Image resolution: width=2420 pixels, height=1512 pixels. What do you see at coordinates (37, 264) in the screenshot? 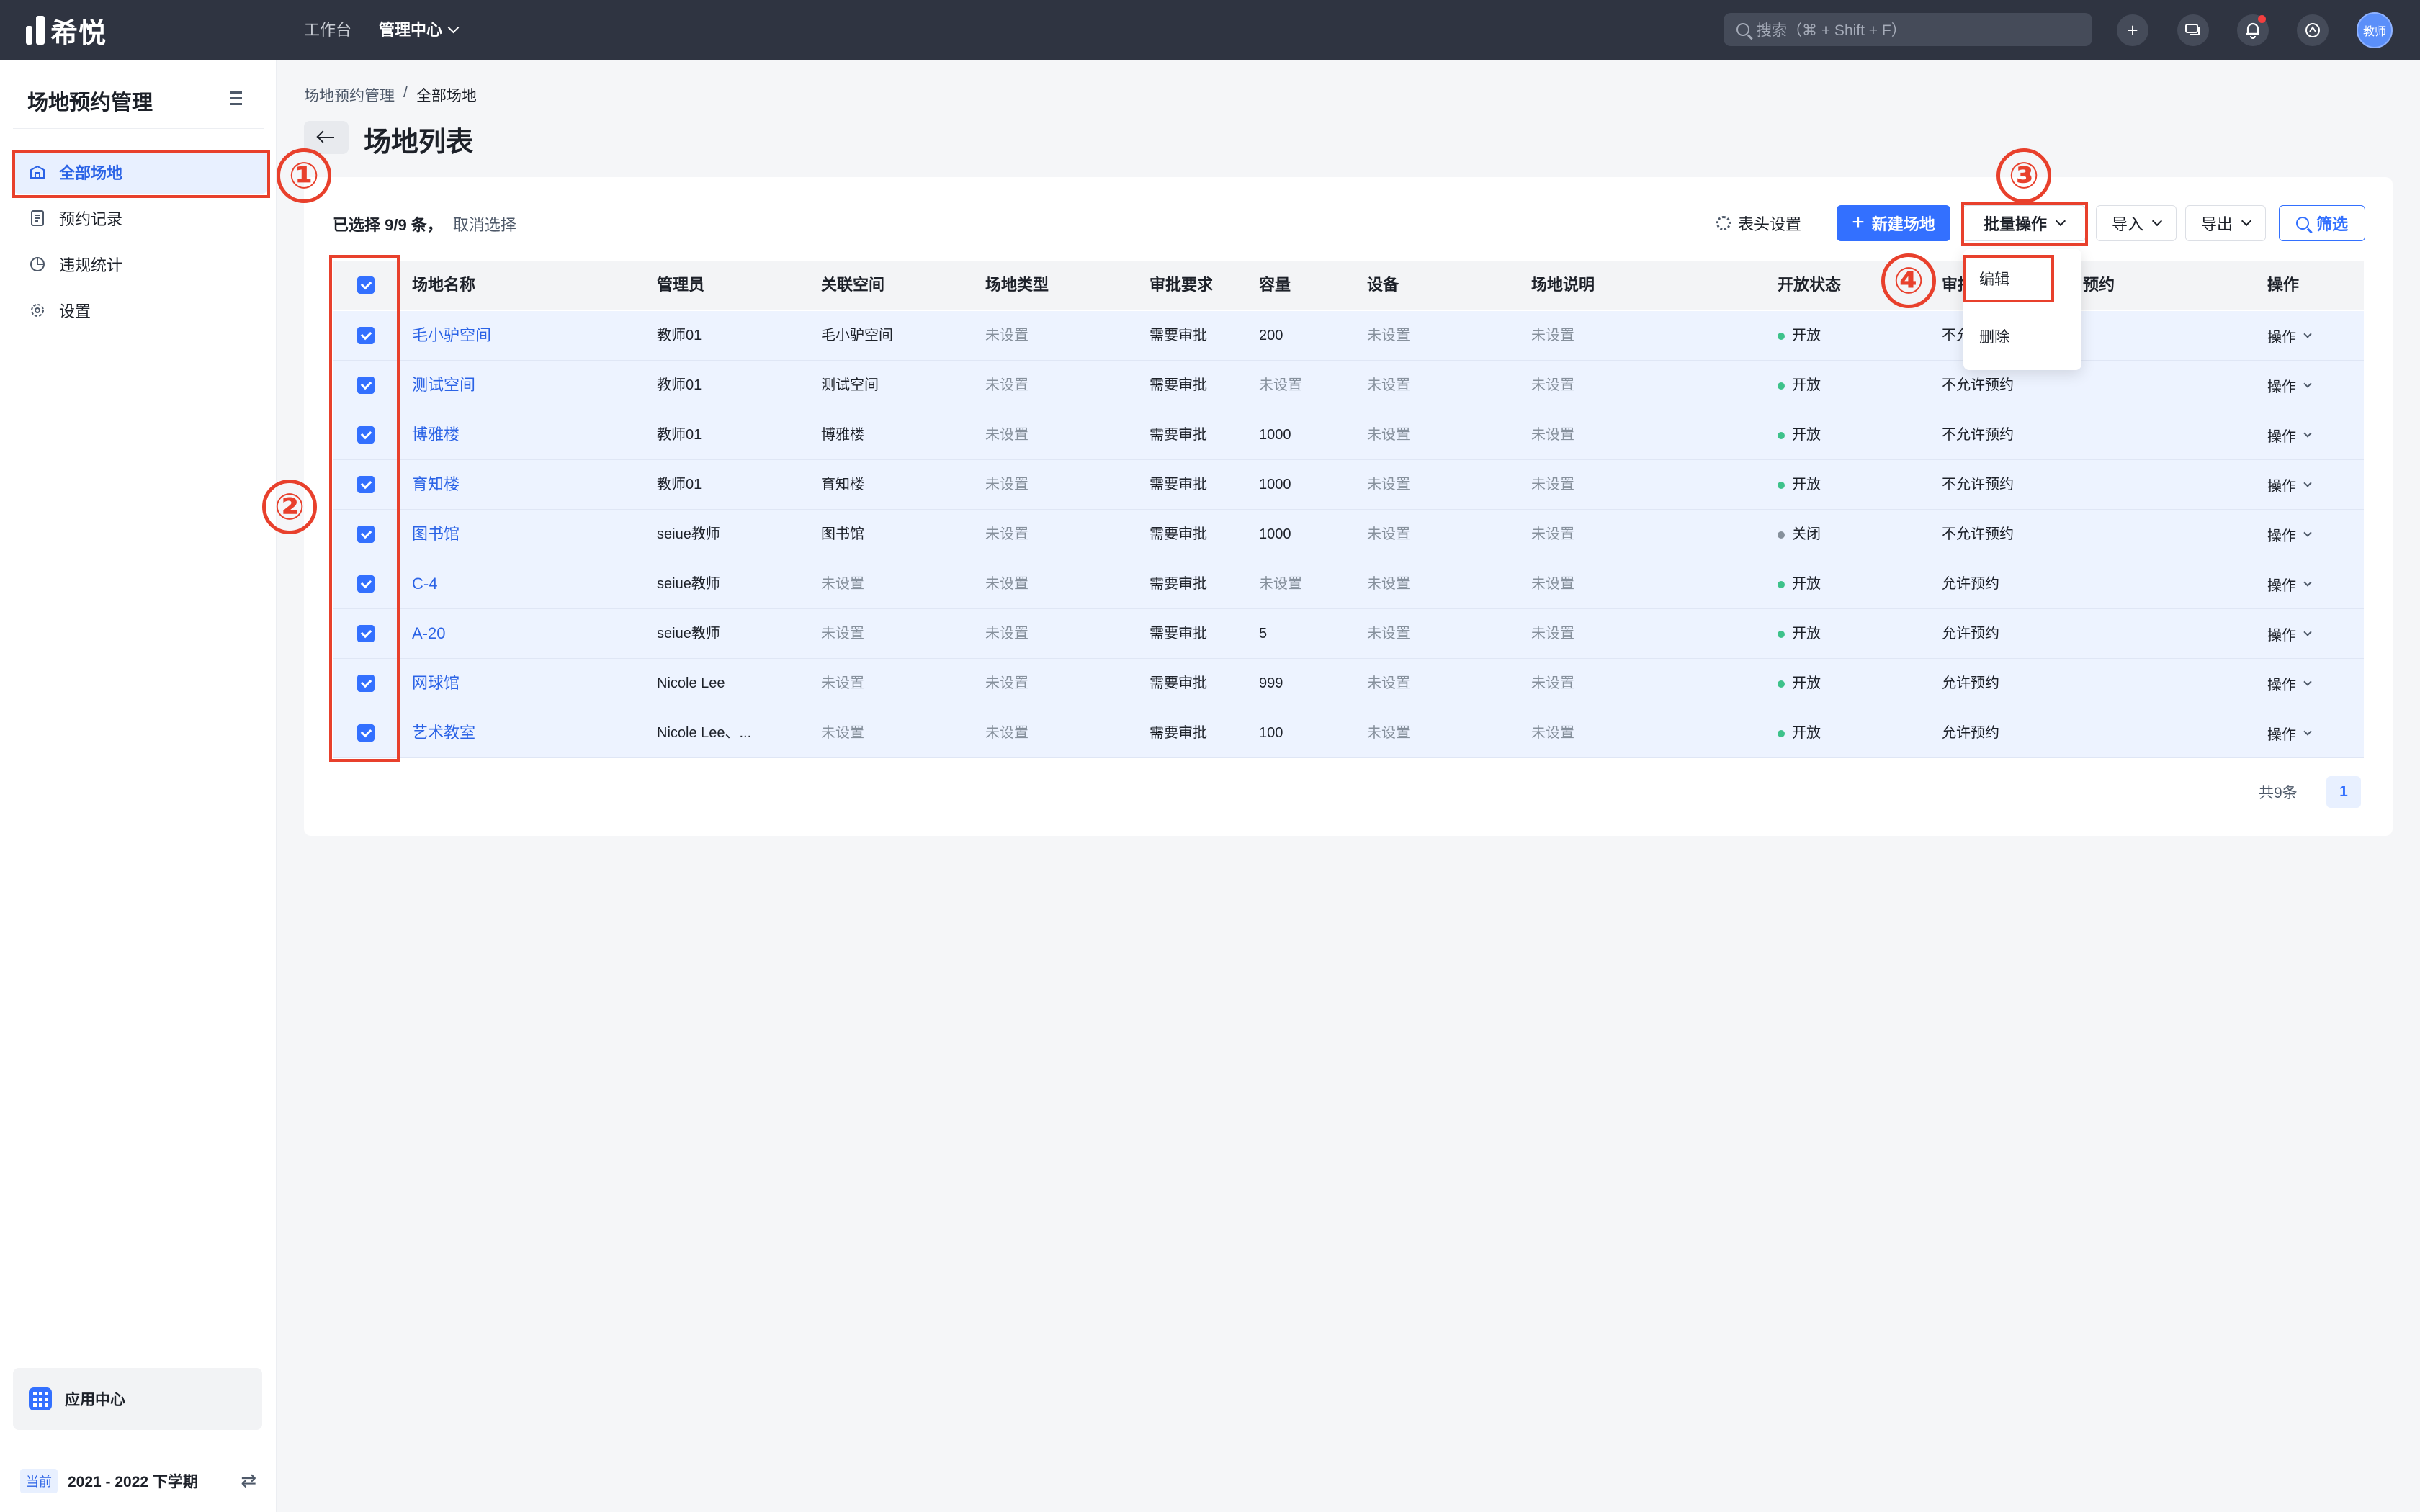
I see `pie-chart-icon` at bounding box center [37, 264].